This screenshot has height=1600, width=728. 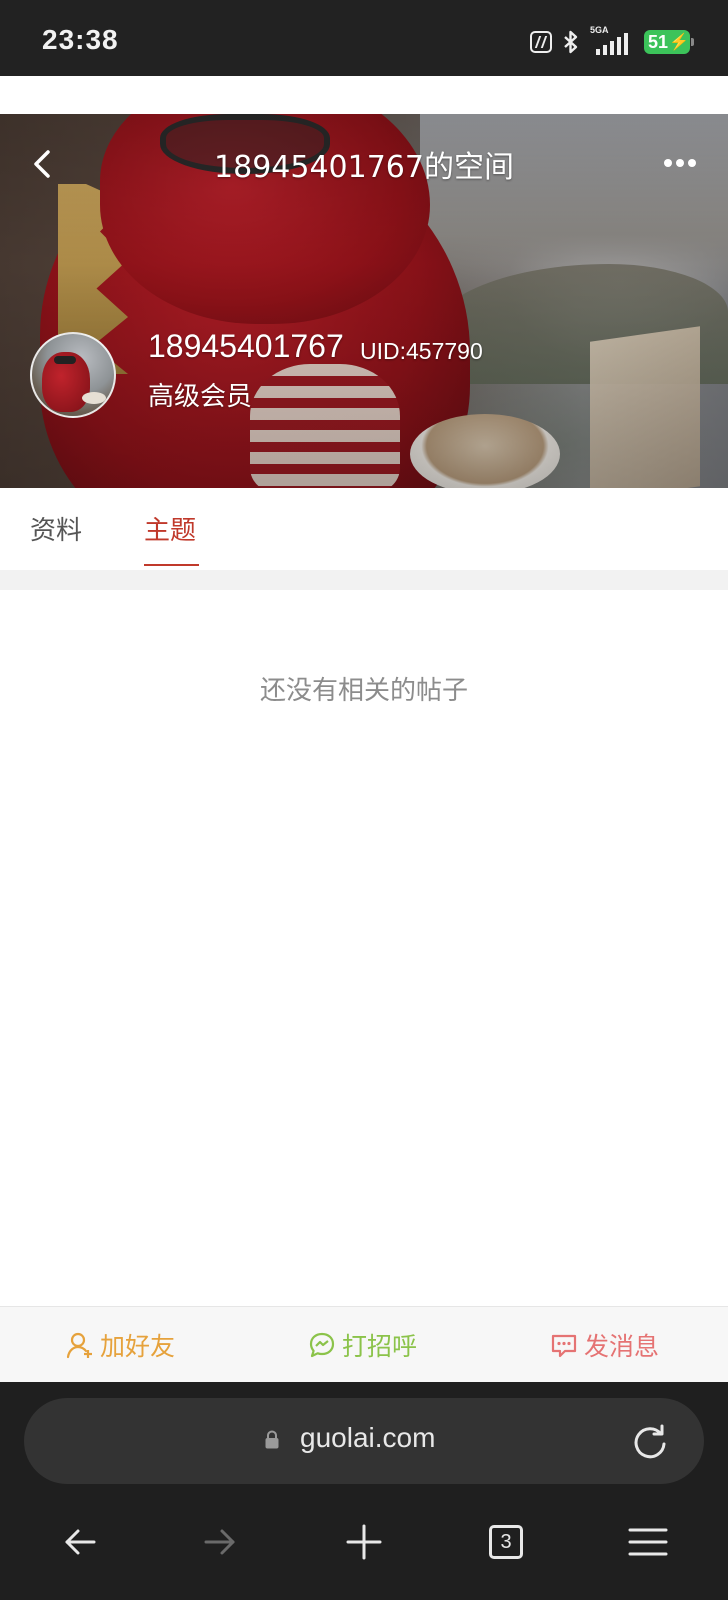 What do you see at coordinates (94, 398) in the screenshot?
I see `avatar-cup` at bounding box center [94, 398].